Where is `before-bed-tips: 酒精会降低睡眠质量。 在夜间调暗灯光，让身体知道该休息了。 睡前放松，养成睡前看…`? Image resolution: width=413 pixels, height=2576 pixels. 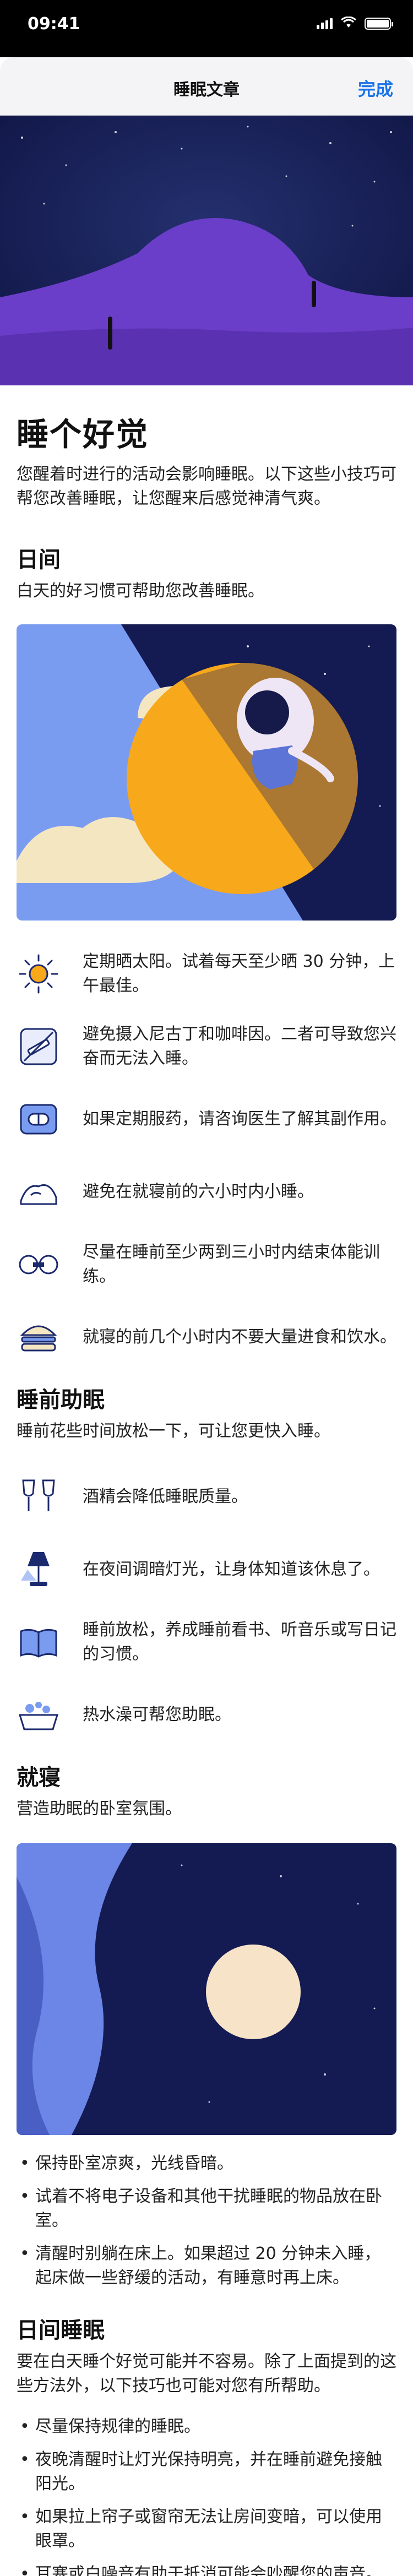
before-bed-tips: 酒精会降低睡眠质量。 在夜间调暗灯光，让身体知道该休息了。 睡前放松，养成睡前看… is located at coordinates (206, 1606).